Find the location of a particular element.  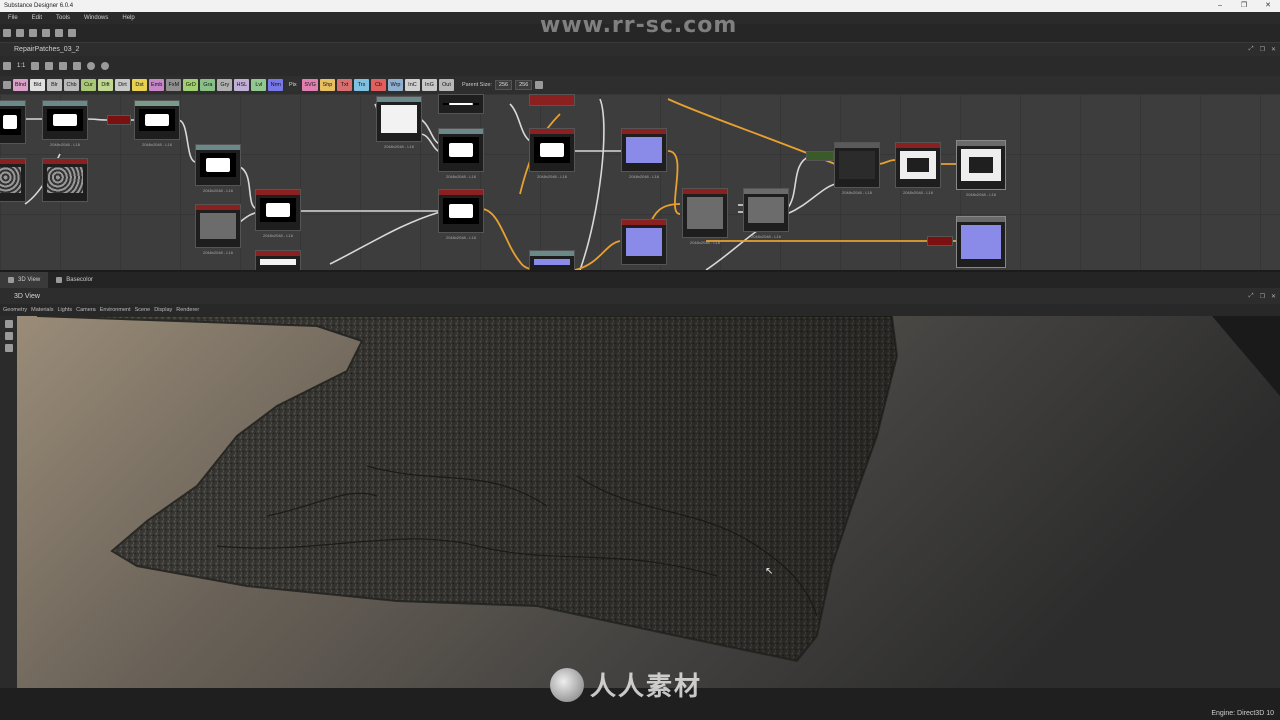

atom-button-hsl: HSL is located at coordinates (242, 85).